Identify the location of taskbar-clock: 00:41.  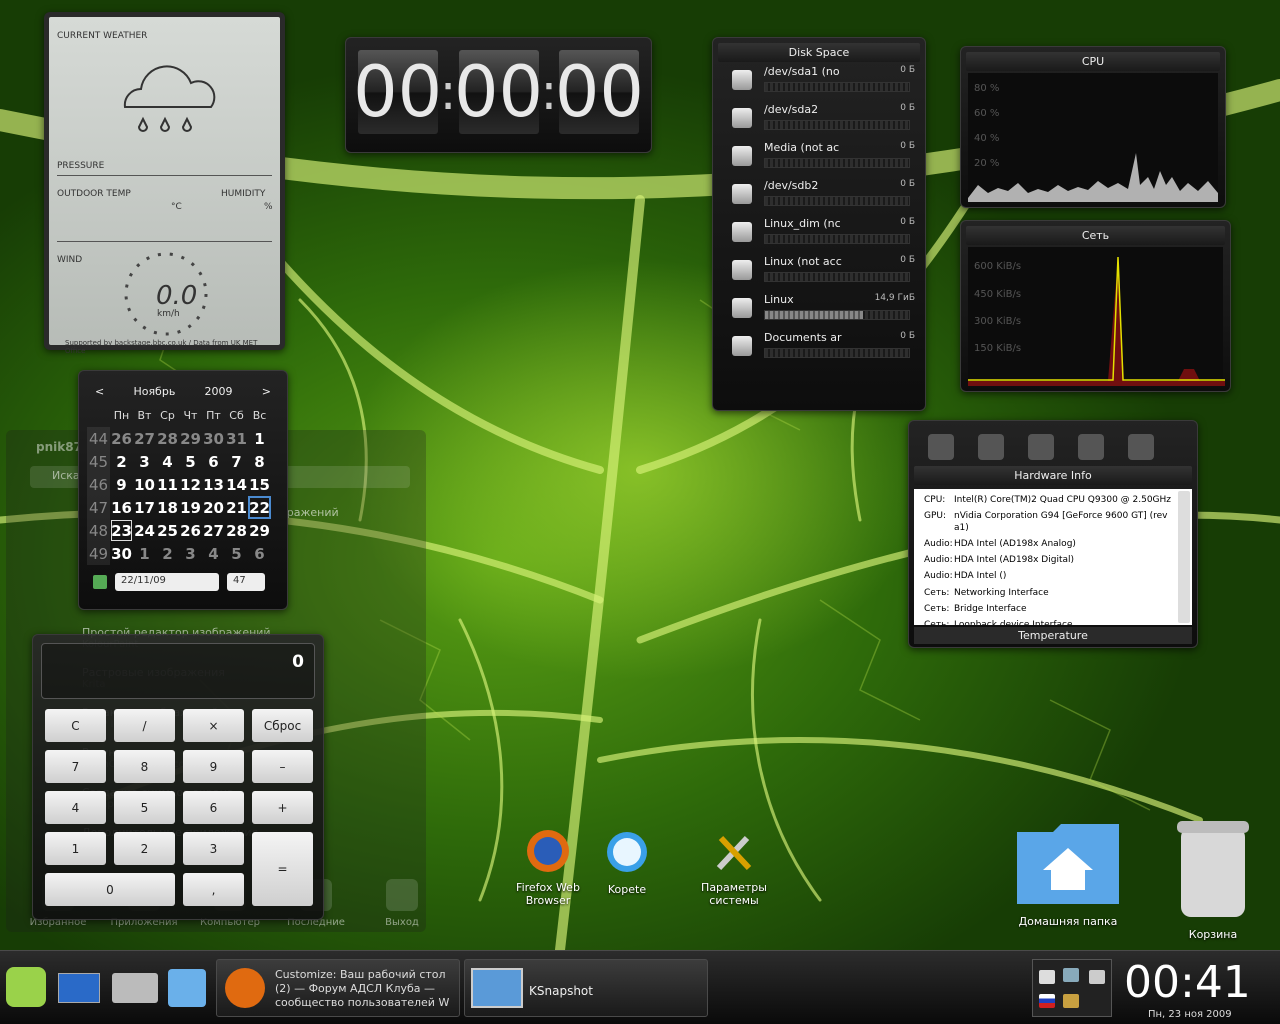
(1187, 982).